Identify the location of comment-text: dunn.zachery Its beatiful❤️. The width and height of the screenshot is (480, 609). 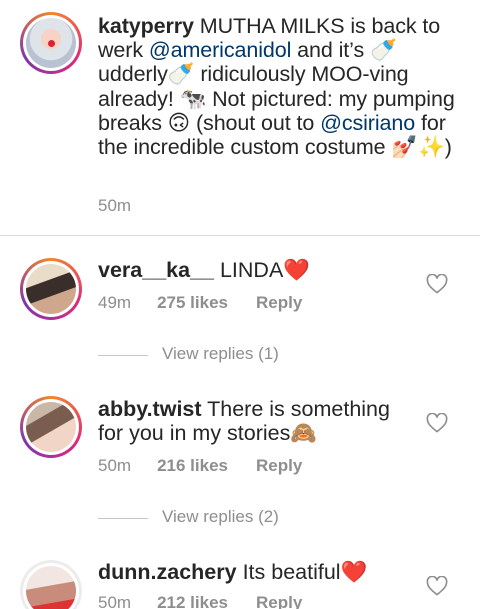
(258, 572).